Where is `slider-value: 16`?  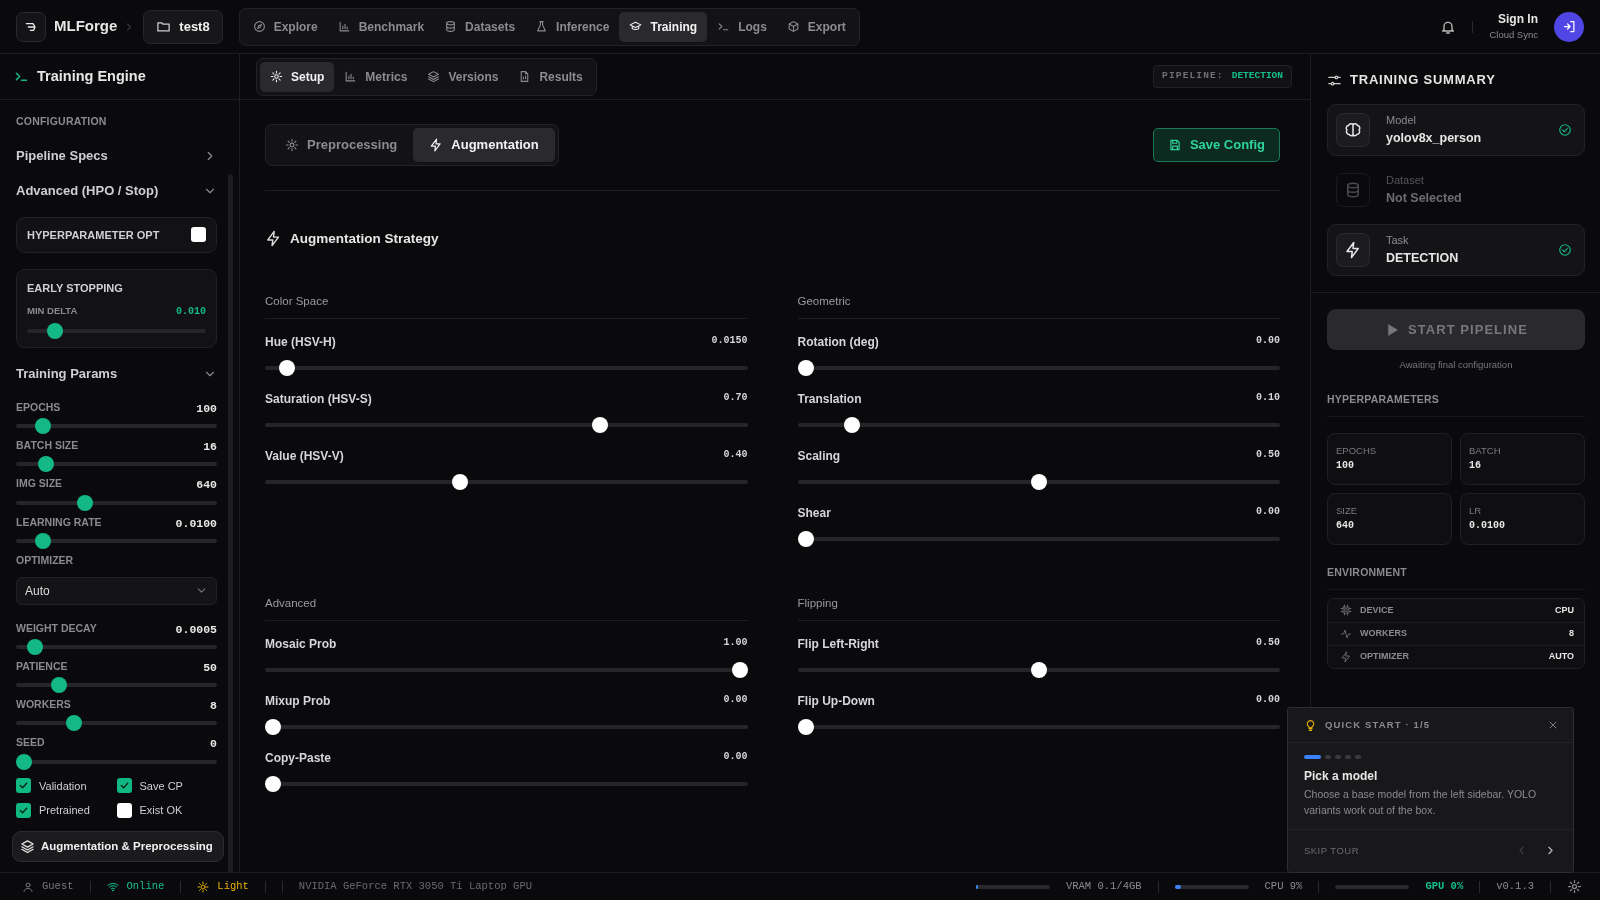 slider-value: 16 is located at coordinates (210, 447).